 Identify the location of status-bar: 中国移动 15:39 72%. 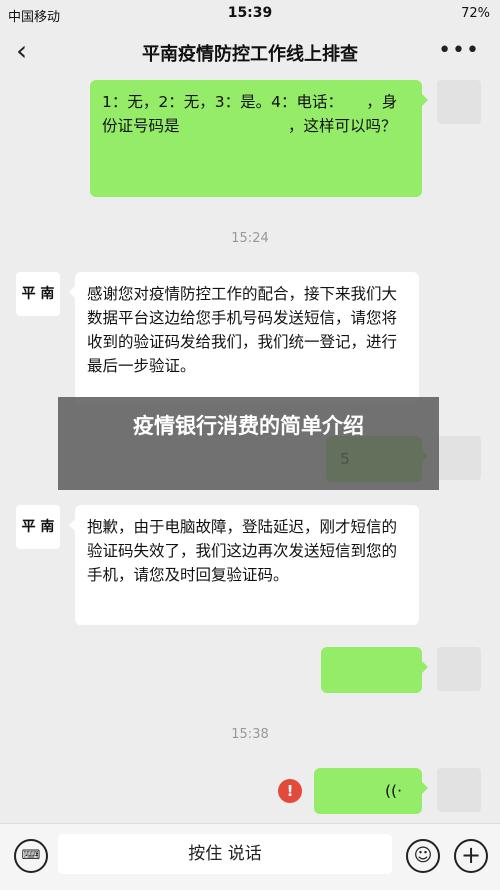
(250, 14).